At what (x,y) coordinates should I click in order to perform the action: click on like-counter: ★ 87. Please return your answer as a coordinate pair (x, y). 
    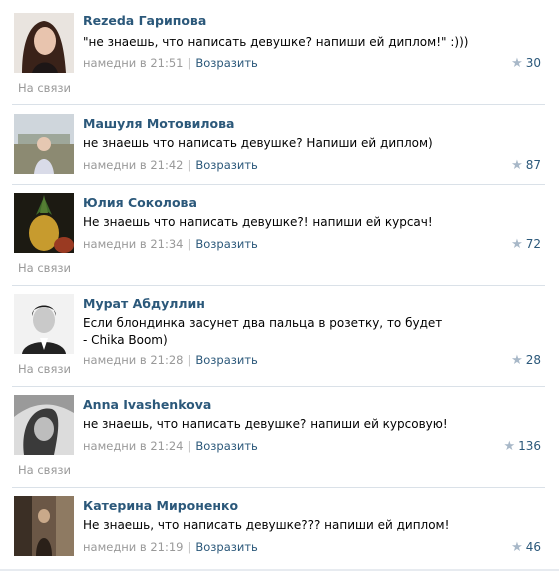
    Looking at the image, I should click on (526, 165).